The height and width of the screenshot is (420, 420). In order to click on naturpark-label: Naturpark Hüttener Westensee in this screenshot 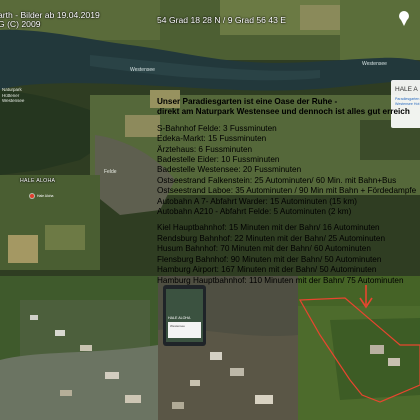, I will do `click(13, 95)`.